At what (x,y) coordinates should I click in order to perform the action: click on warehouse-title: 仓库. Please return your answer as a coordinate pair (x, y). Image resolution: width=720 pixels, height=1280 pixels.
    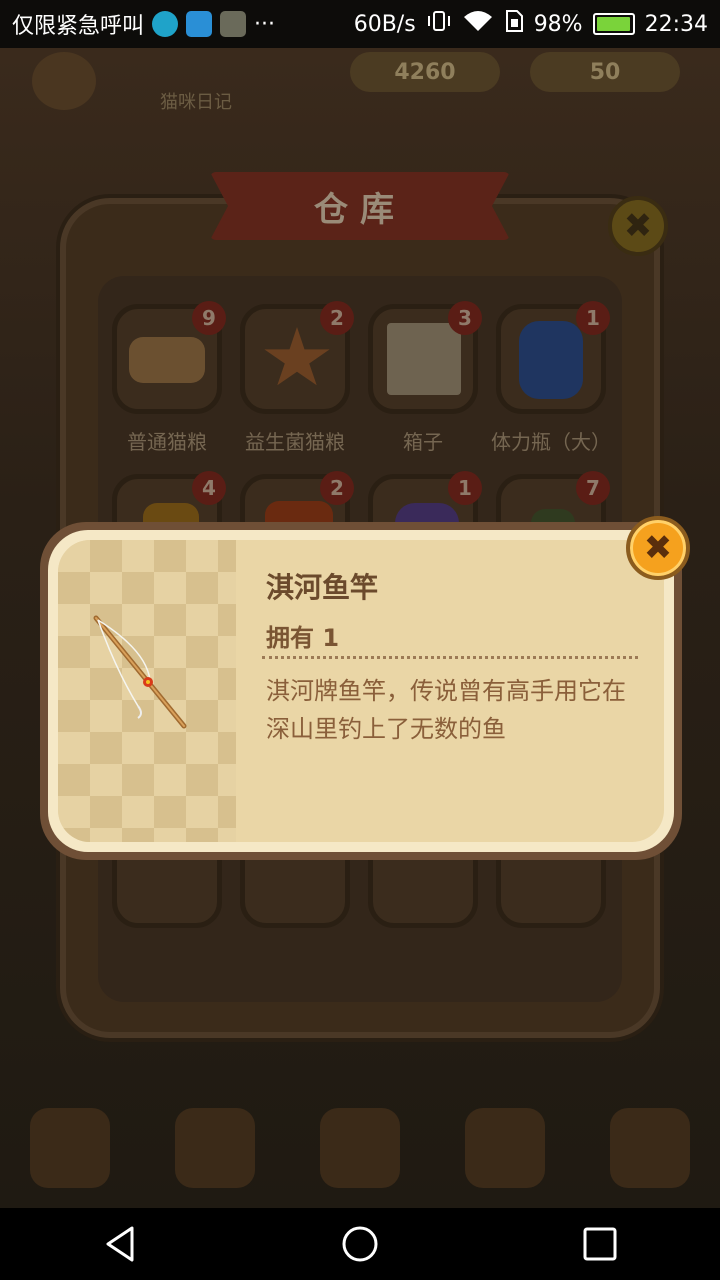
    Looking at the image, I should click on (360, 210).